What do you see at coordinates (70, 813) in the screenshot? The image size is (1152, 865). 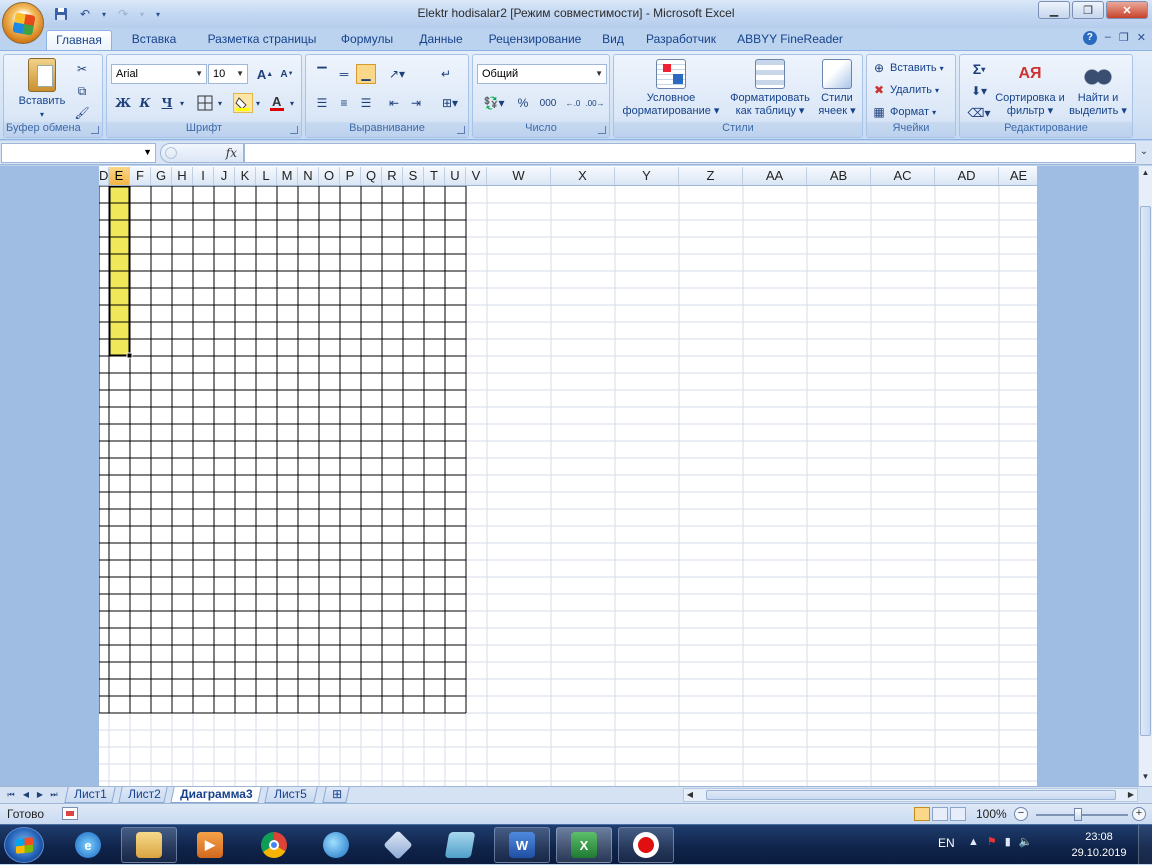 I see `macro-record-icon` at bounding box center [70, 813].